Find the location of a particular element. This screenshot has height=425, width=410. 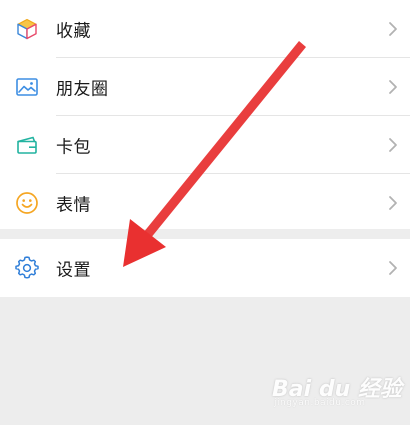

menu-item-label: 朋友圈 is located at coordinates (82, 89).